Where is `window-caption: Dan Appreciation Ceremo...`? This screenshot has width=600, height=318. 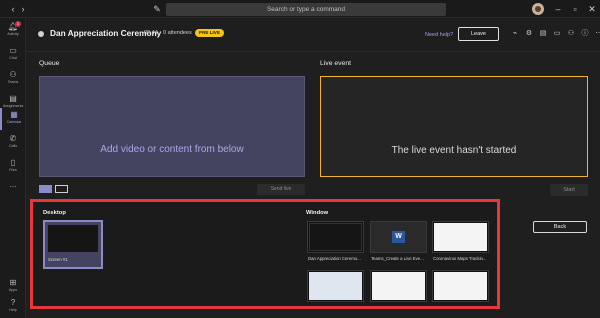
window-caption: Dan Appreciation Ceremo... is located at coordinates (334, 258).